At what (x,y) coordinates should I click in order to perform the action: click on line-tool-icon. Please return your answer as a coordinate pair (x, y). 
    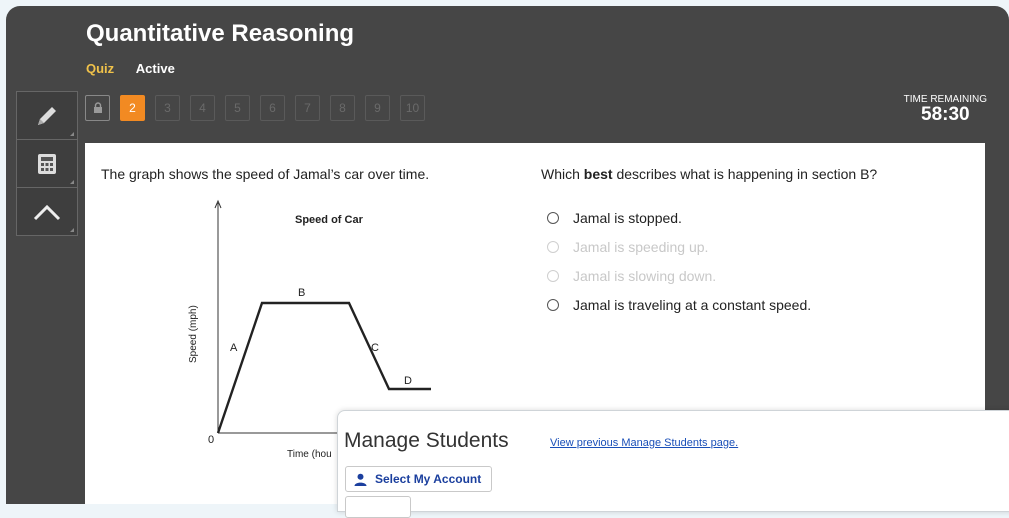
    Looking at the image, I should click on (47, 212).